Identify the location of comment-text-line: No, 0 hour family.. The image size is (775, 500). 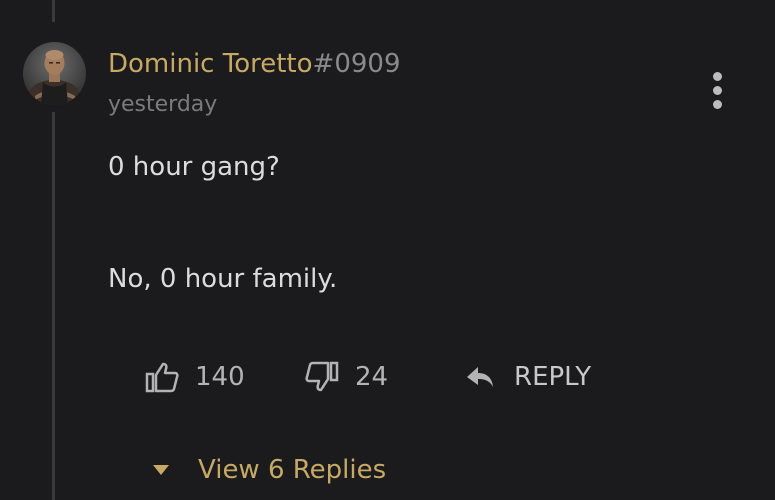
(223, 279).